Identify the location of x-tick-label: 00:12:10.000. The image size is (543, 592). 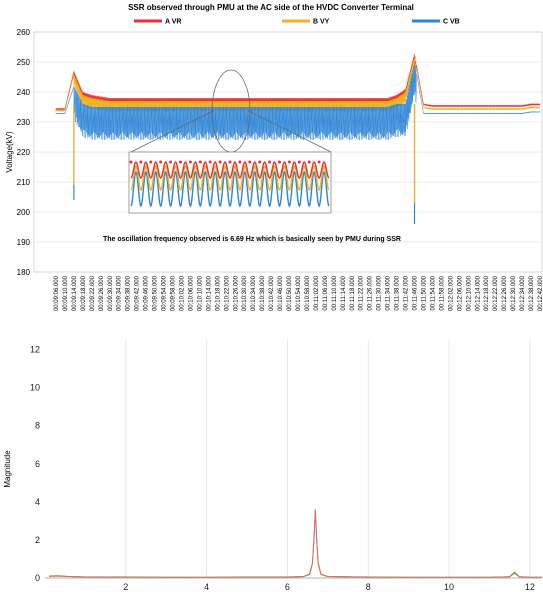
(469, 293).